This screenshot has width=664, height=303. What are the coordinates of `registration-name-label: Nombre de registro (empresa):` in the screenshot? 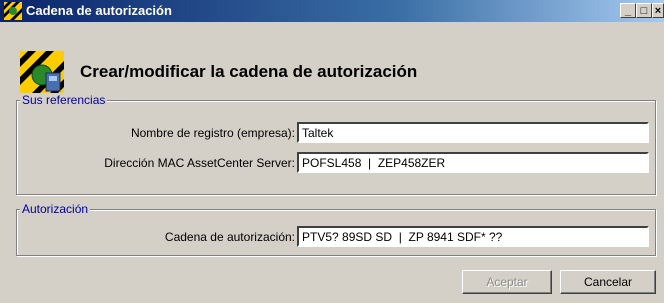 It's located at (212, 133).